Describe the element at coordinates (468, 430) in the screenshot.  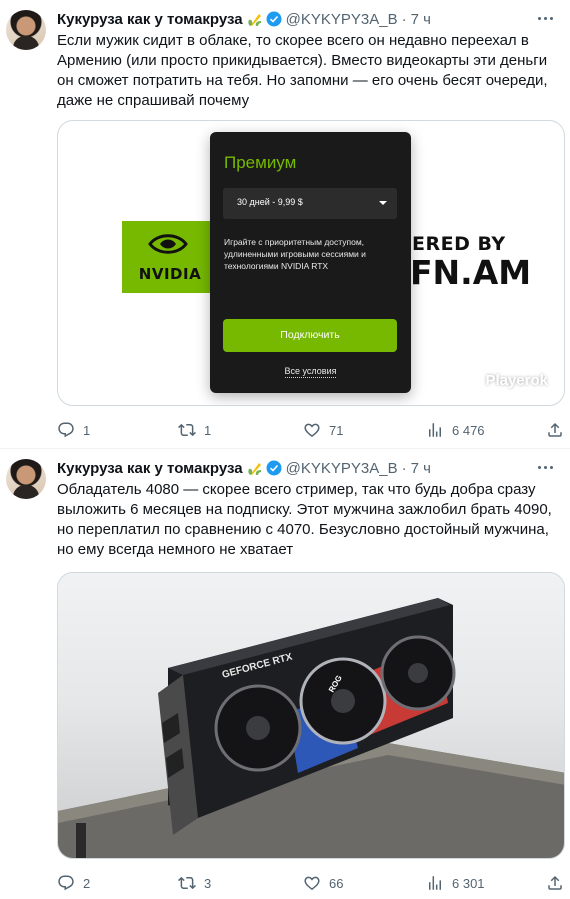
I see `views-count: 6 476` at that location.